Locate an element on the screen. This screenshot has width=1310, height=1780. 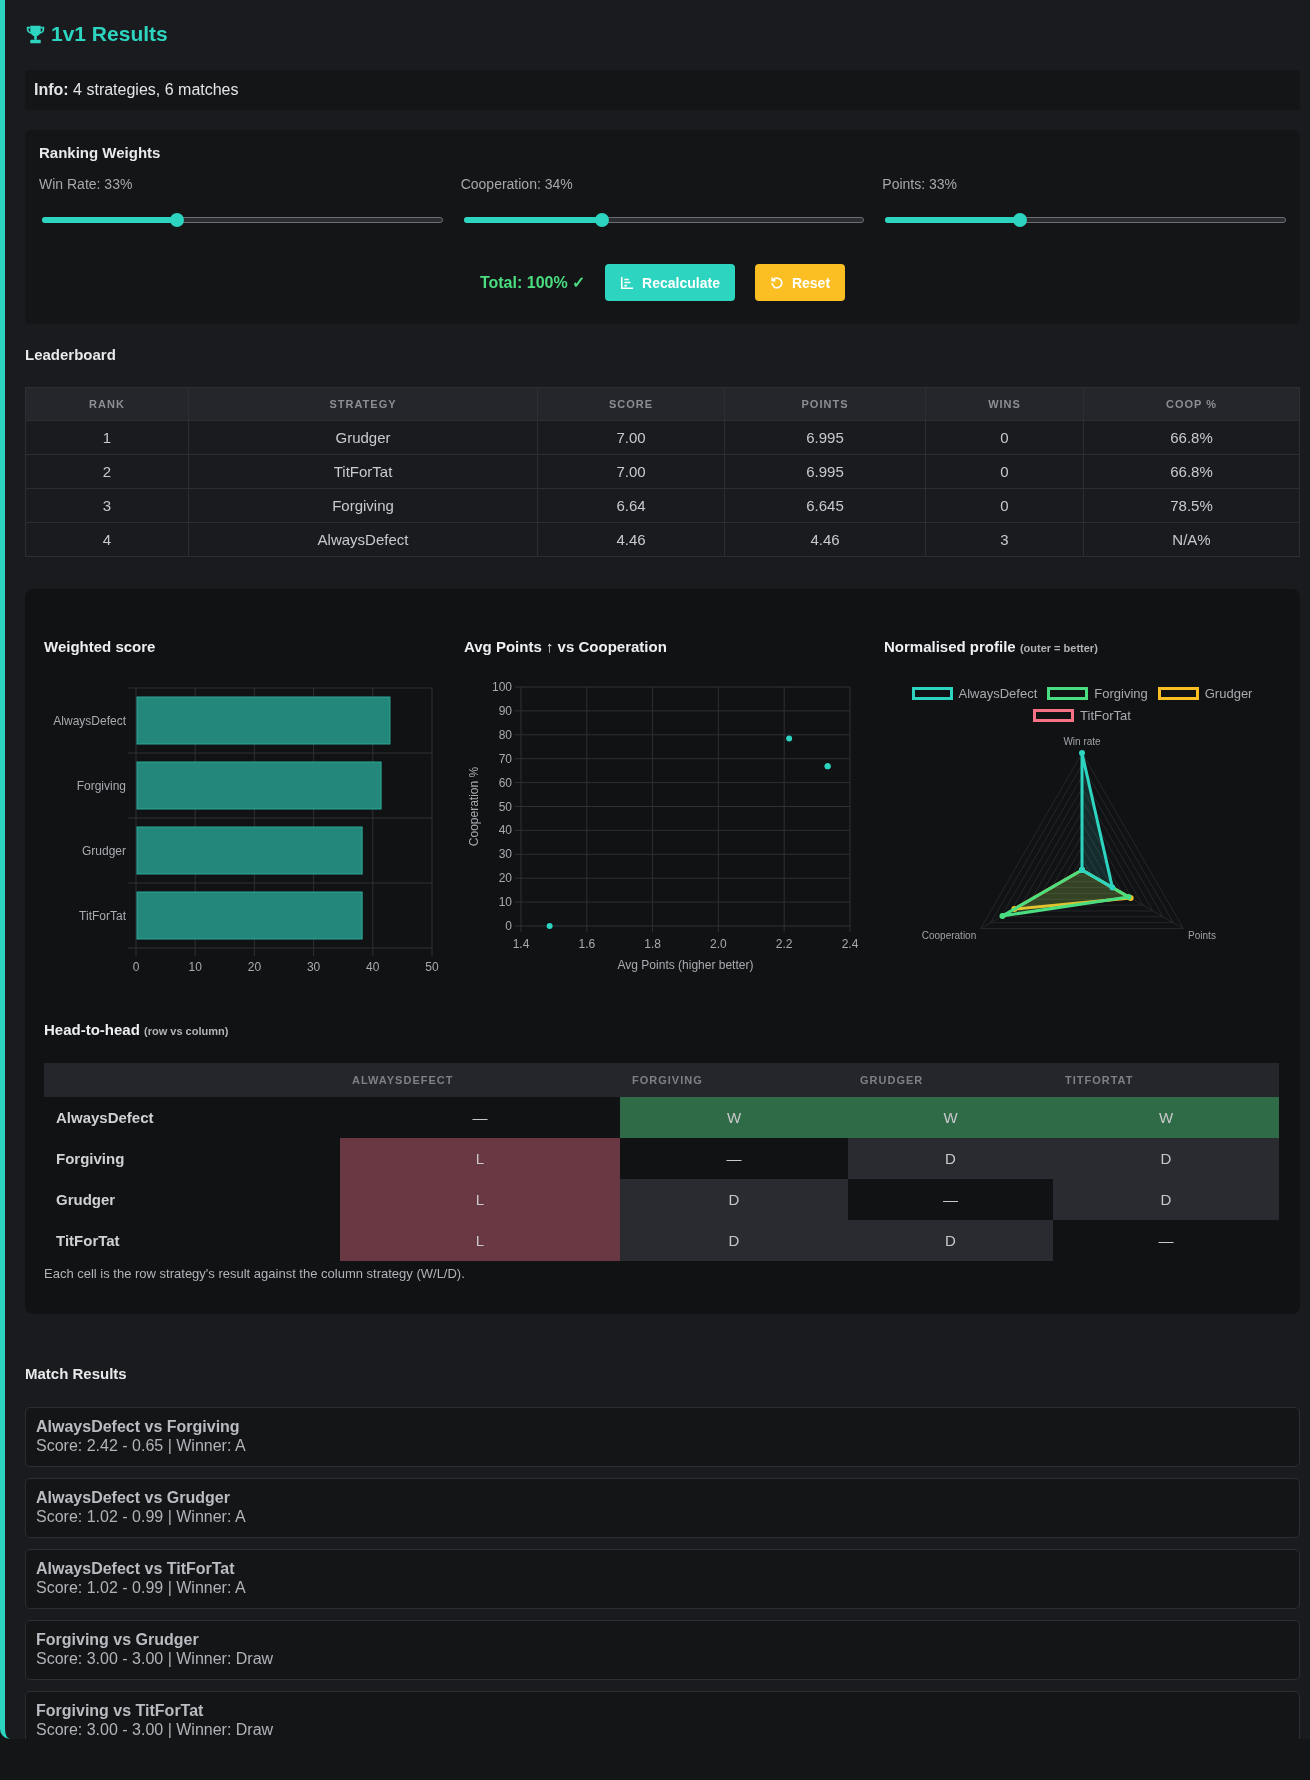
table-cell: Forgiving is located at coordinates (363, 505).